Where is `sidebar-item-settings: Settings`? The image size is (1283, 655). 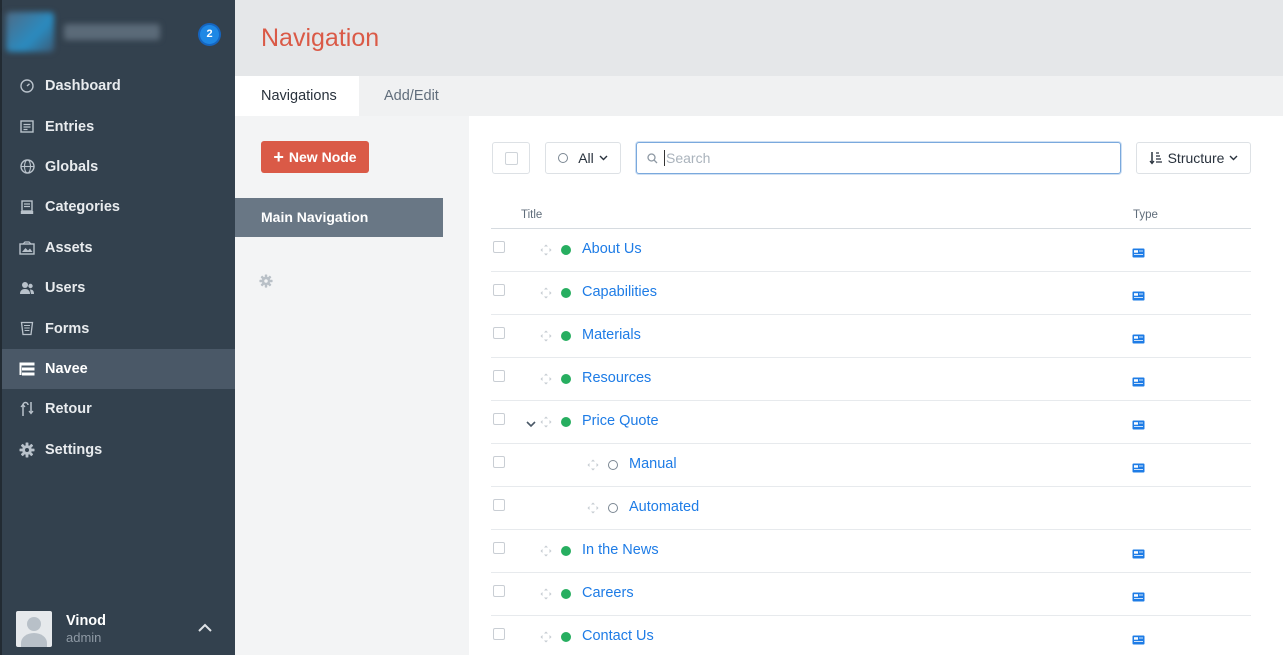 sidebar-item-settings: Settings is located at coordinates (118, 450).